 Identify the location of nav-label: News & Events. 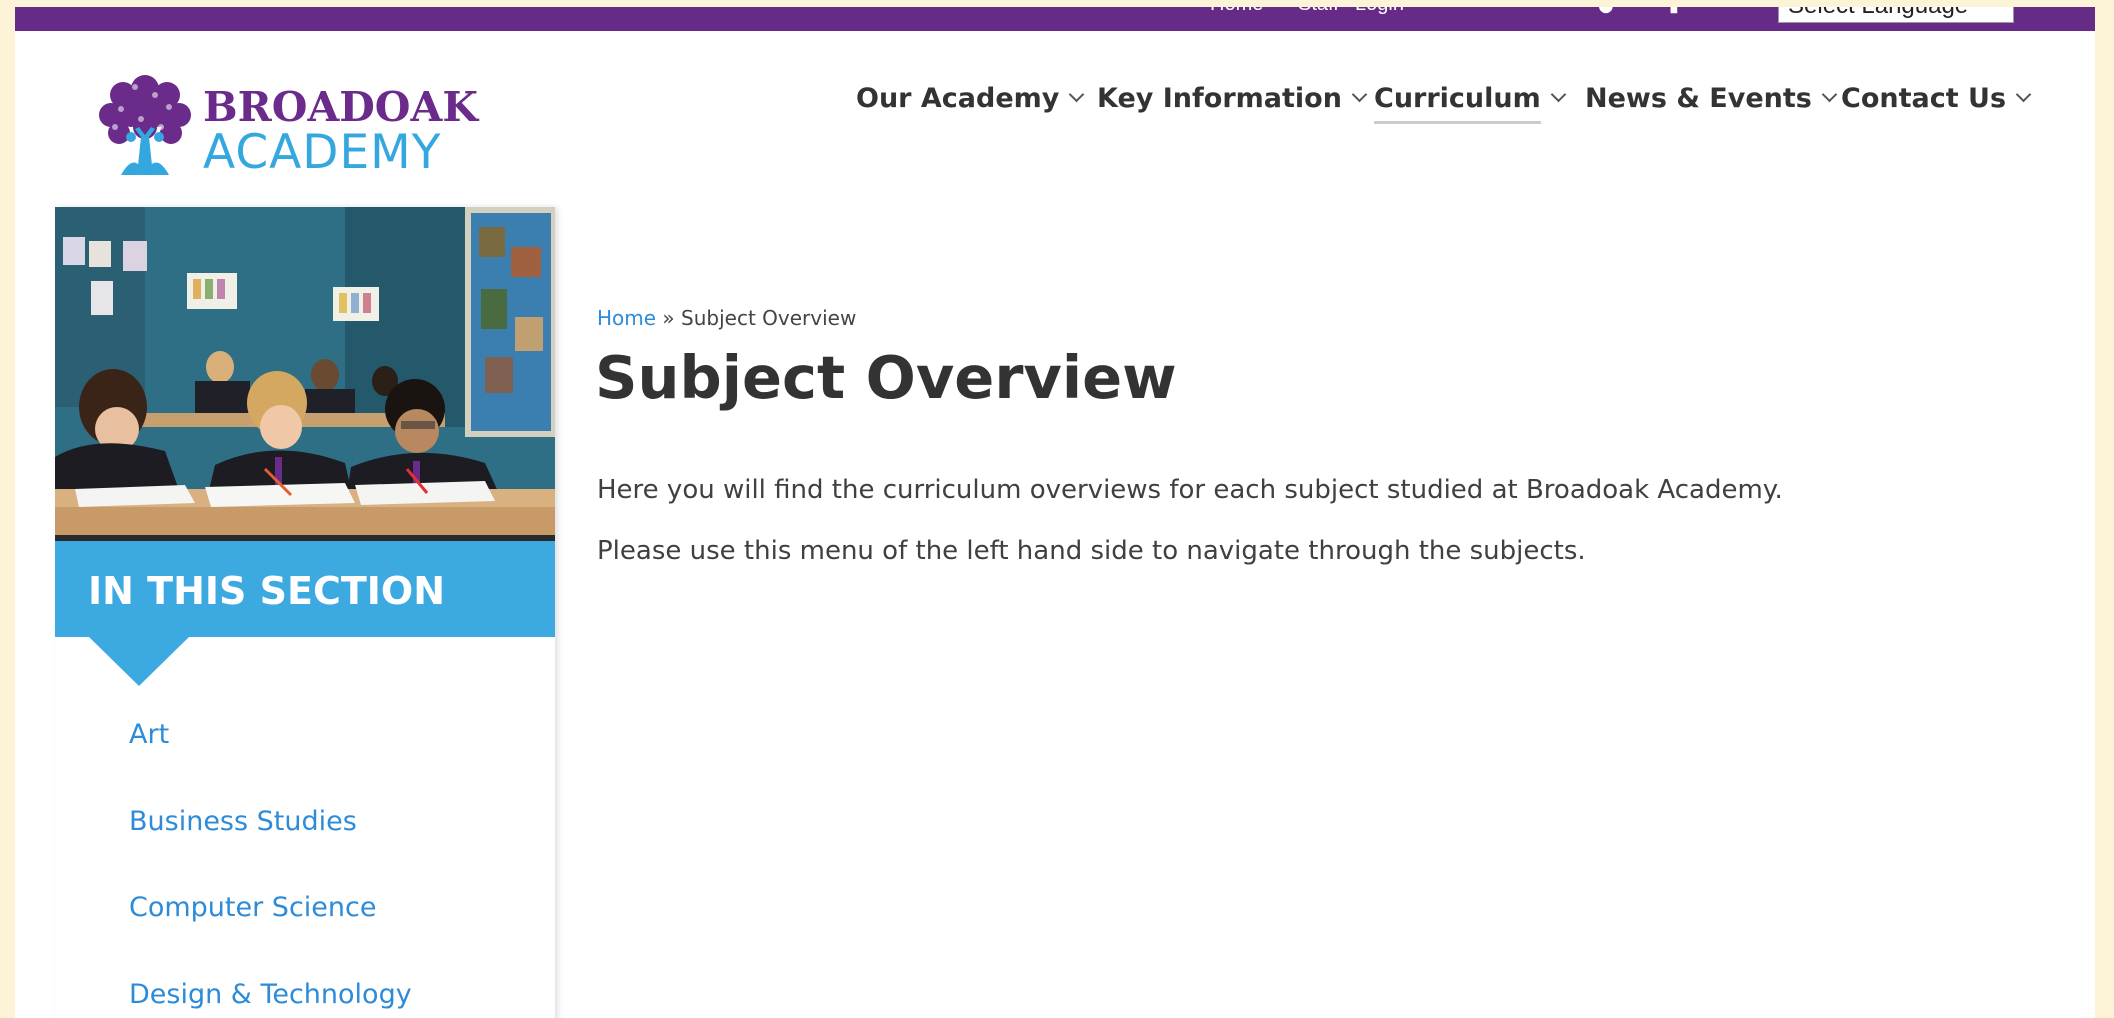
(1698, 98).